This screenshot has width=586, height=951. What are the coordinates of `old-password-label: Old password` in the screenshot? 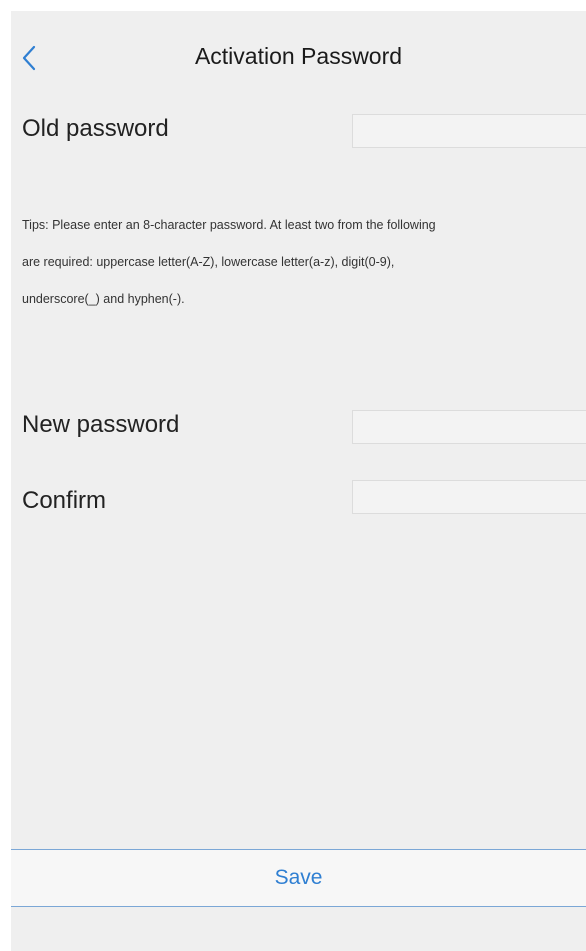 It's located at (95, 128).